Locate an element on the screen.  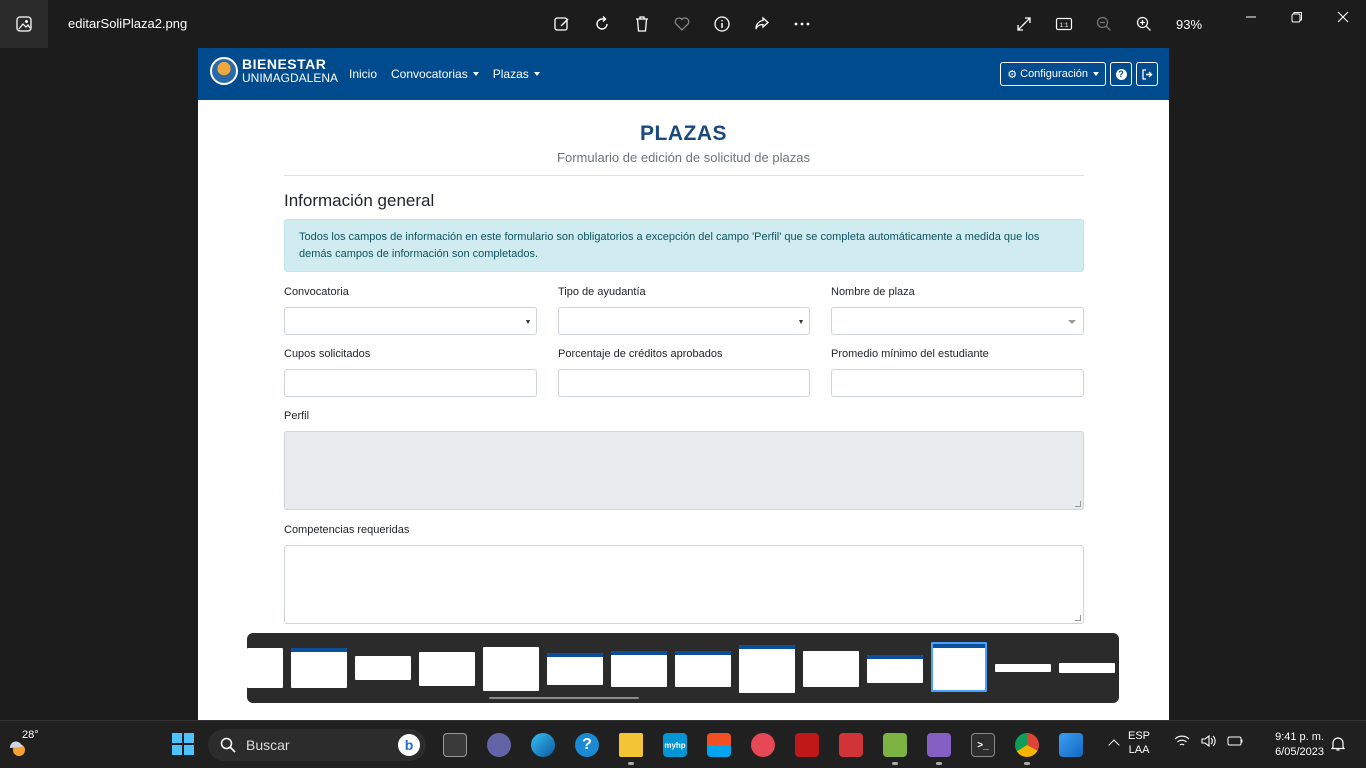
teams-icon is located at coordinates (499, 745).